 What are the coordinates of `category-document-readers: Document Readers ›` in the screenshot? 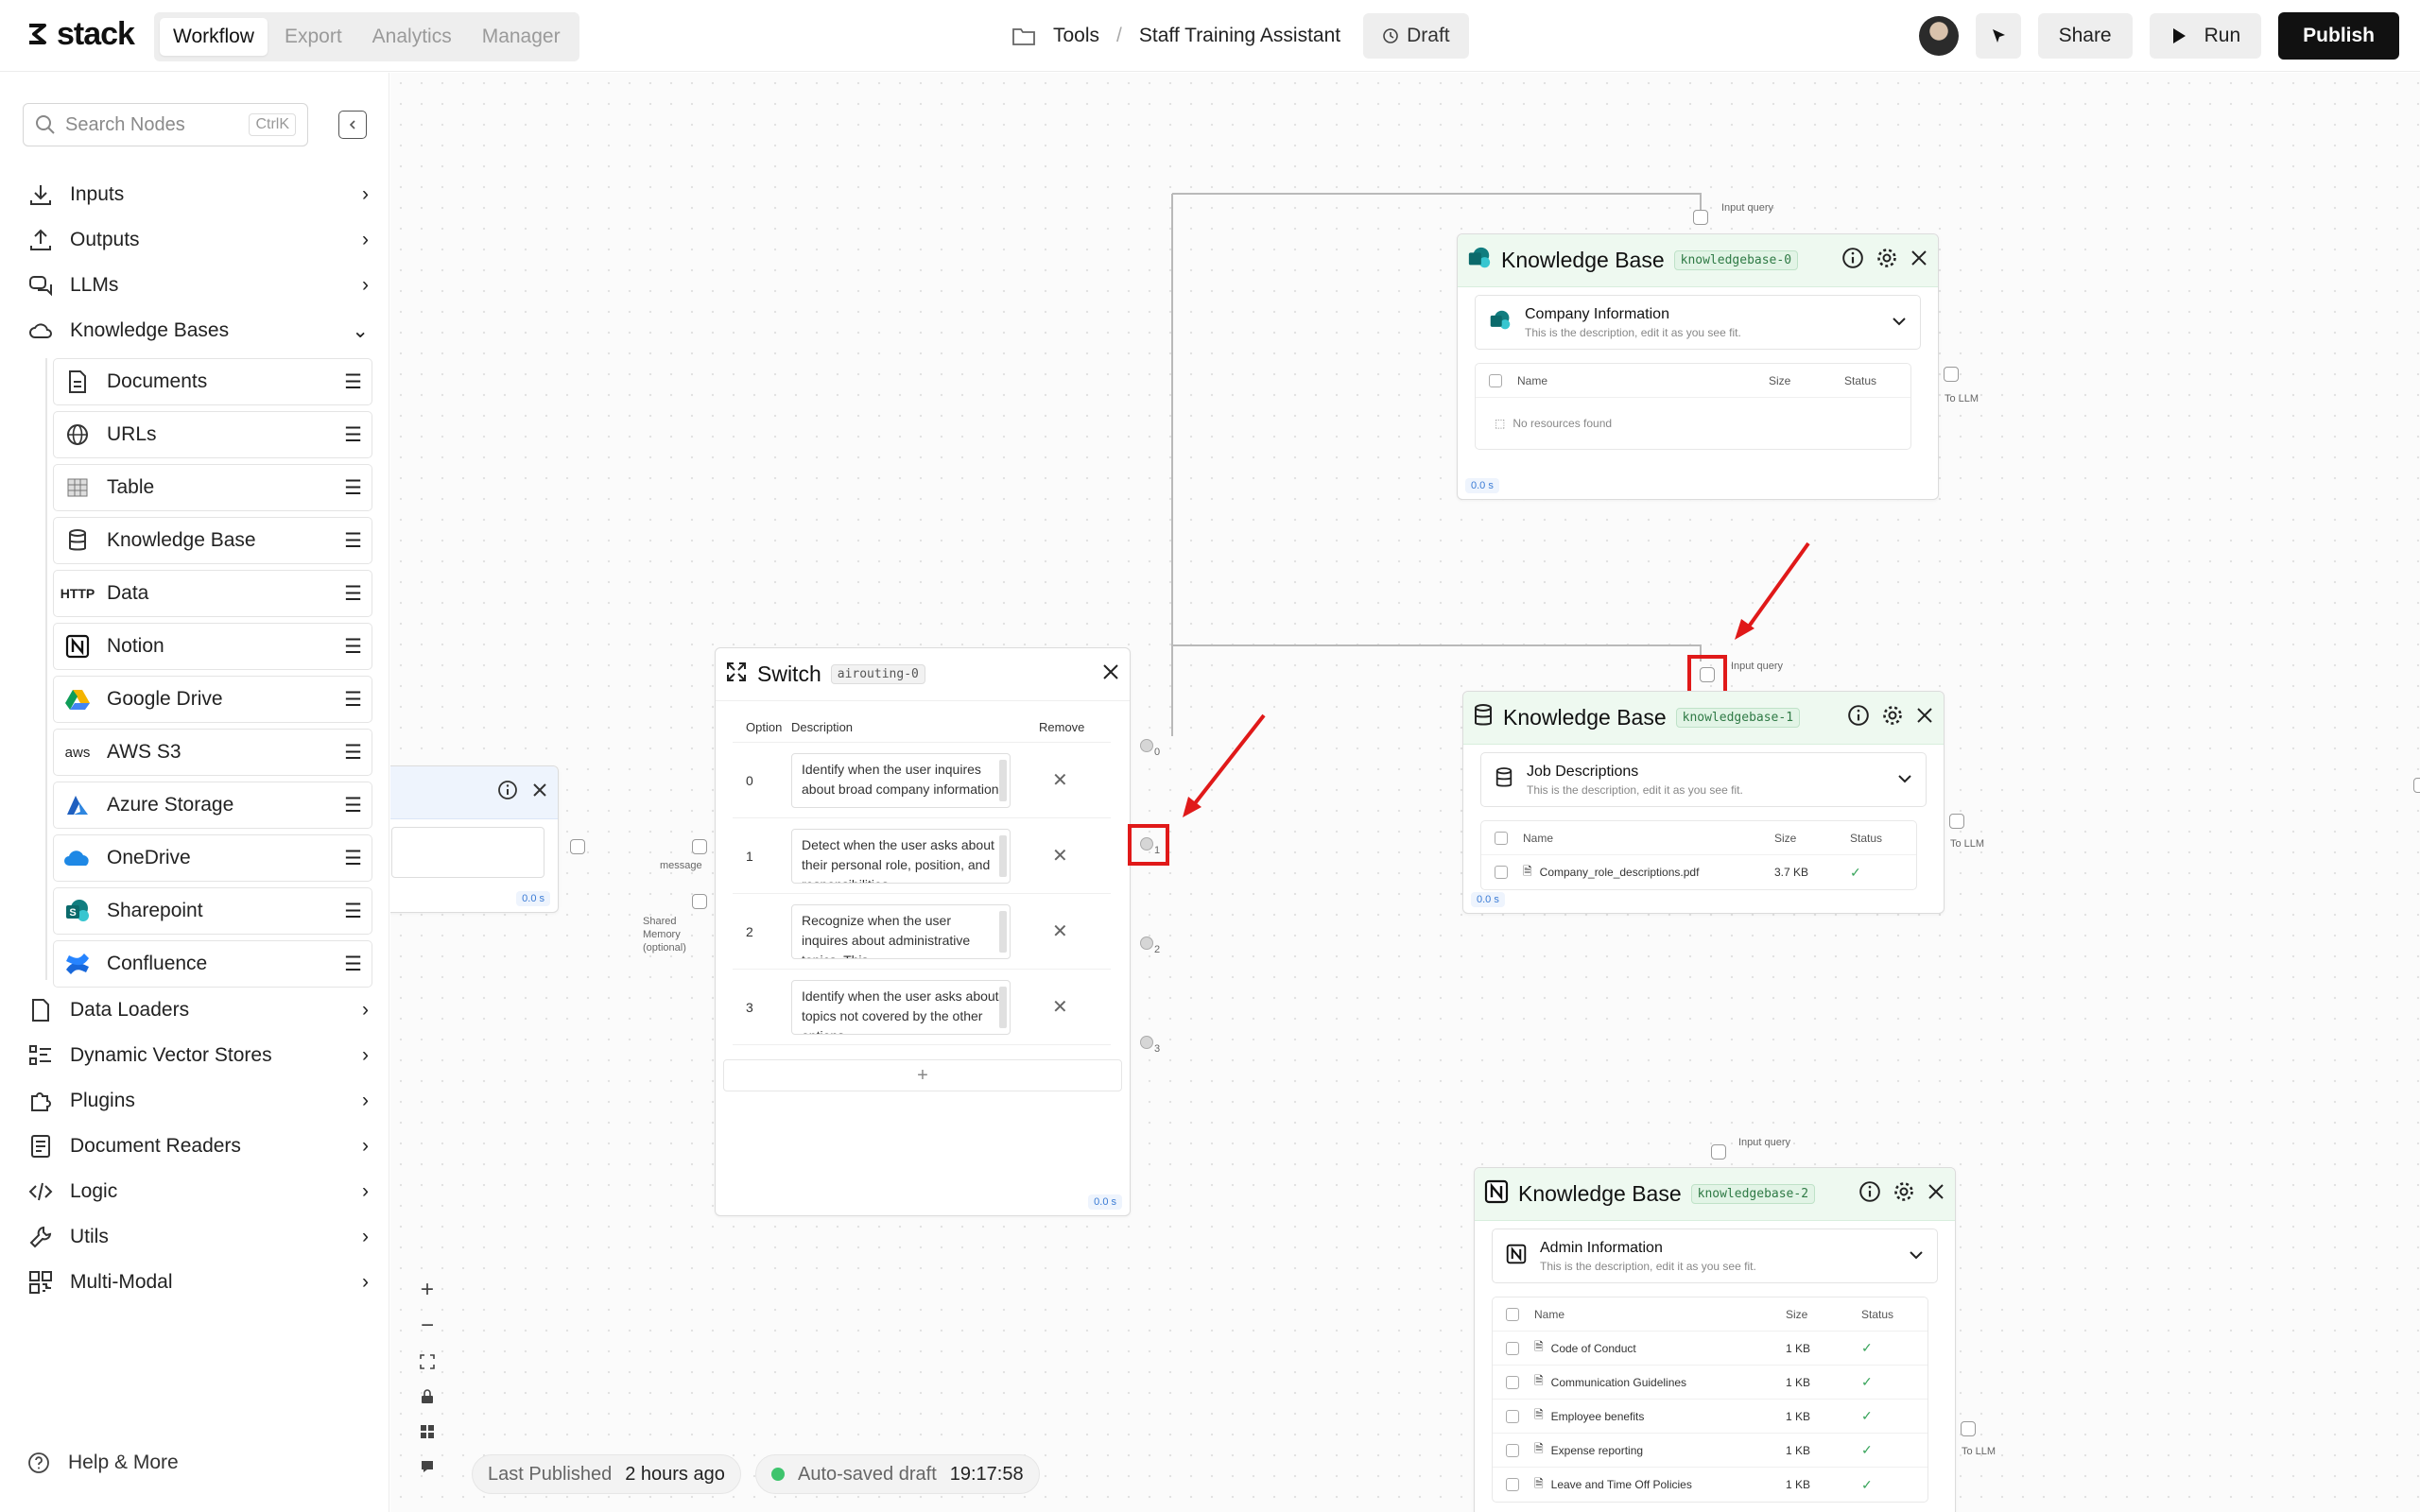 It's located at (198, 1146).